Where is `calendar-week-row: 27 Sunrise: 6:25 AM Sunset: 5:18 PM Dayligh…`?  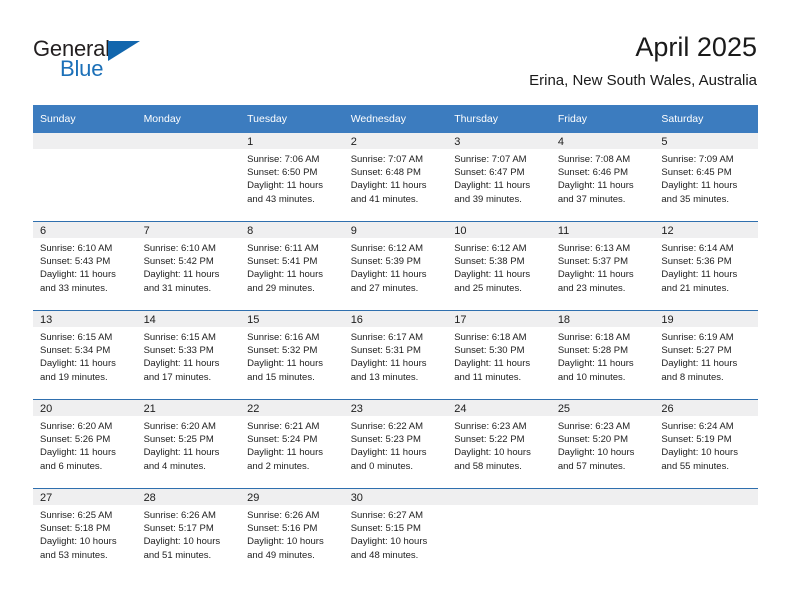 calendar-week-row: 27 Sunrise: 6:25 AM Sunset: 5:18 PM Dayligh… is located at coordinates (395, 532).